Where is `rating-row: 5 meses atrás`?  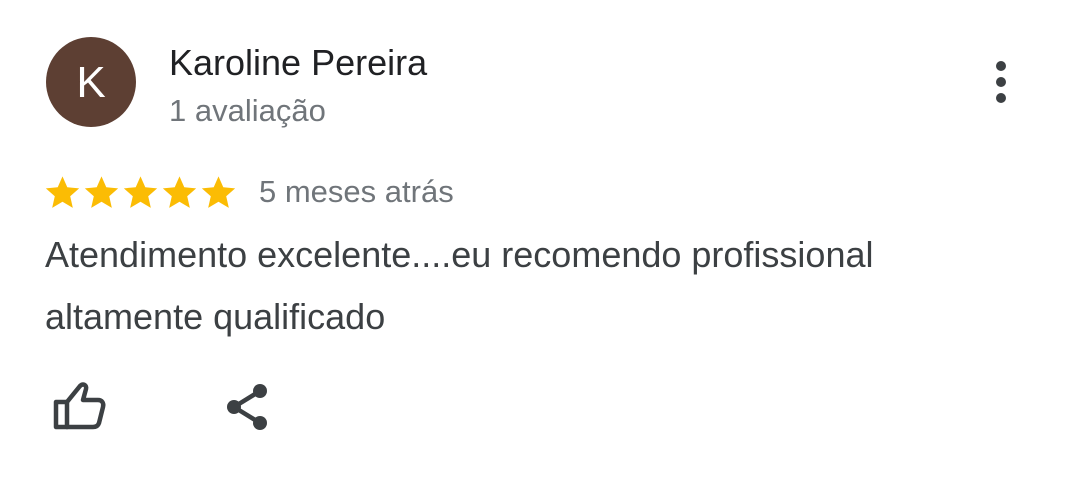
rating-row: 5 meses atrás is located at coordinates (249, 192).